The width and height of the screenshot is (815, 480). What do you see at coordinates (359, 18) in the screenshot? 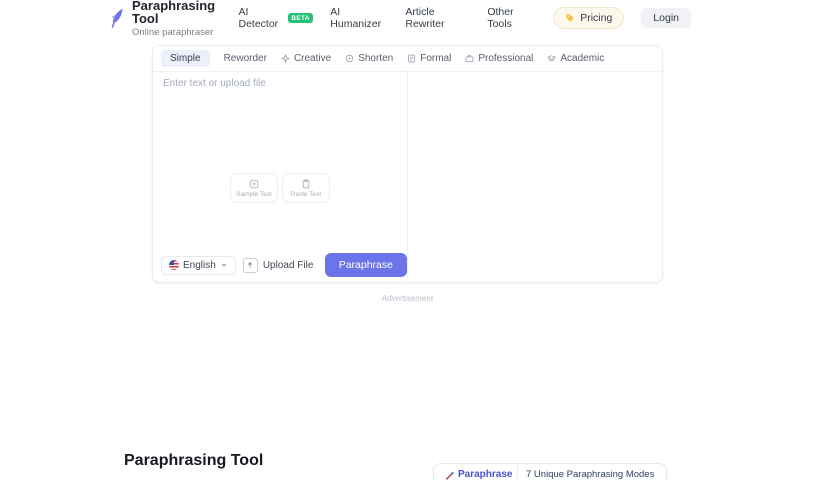
I see `nav-ai-humanizer: AI Humanizer` at bounding box center [359, 18].